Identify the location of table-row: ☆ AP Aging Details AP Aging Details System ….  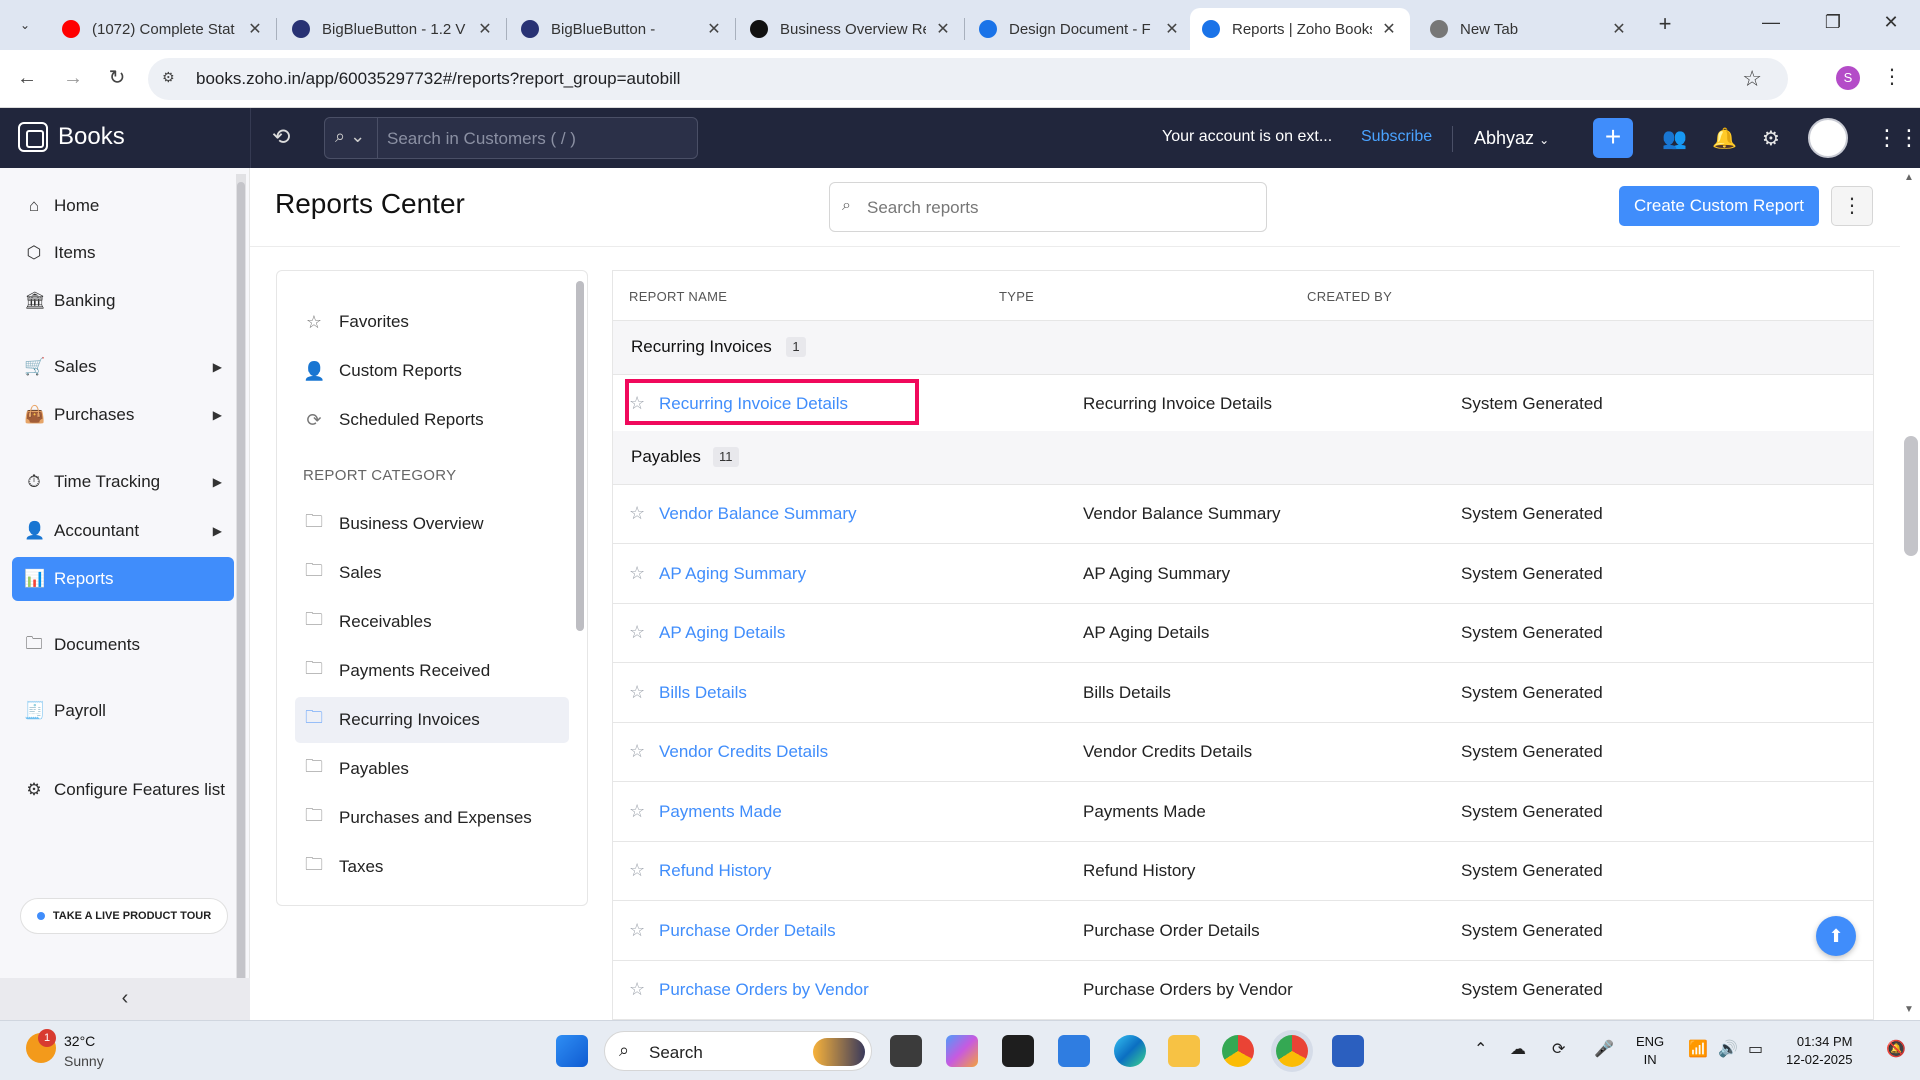
(1243, 633).